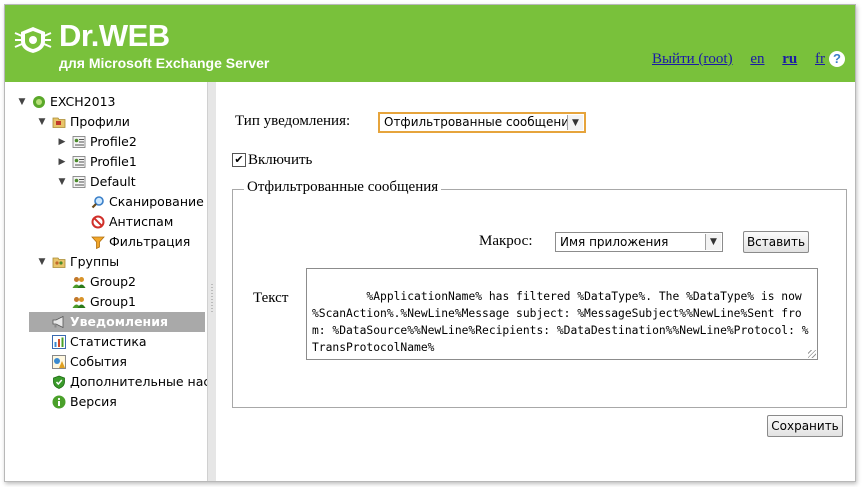 This screenshot has height=487, width=862. Describe the element at coordinates (506, 241) in the screenshot. I see `macro-label: Макрос:` at that location.